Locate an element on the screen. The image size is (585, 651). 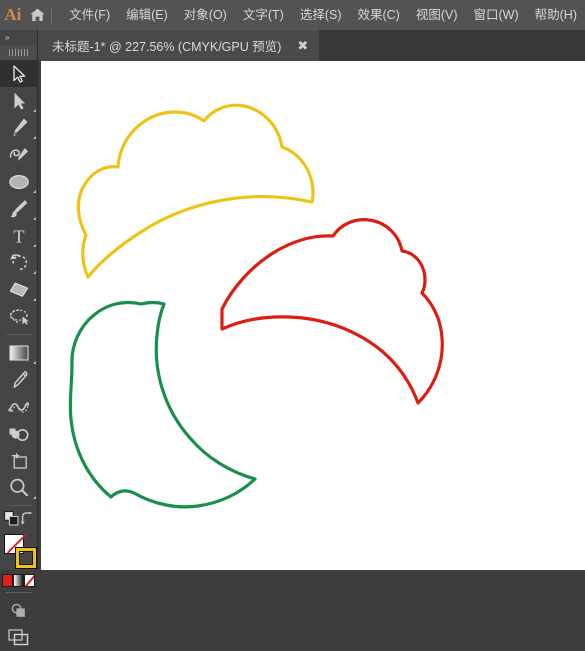
menu-file: 文件(F) is located at coordinates (89, 15).